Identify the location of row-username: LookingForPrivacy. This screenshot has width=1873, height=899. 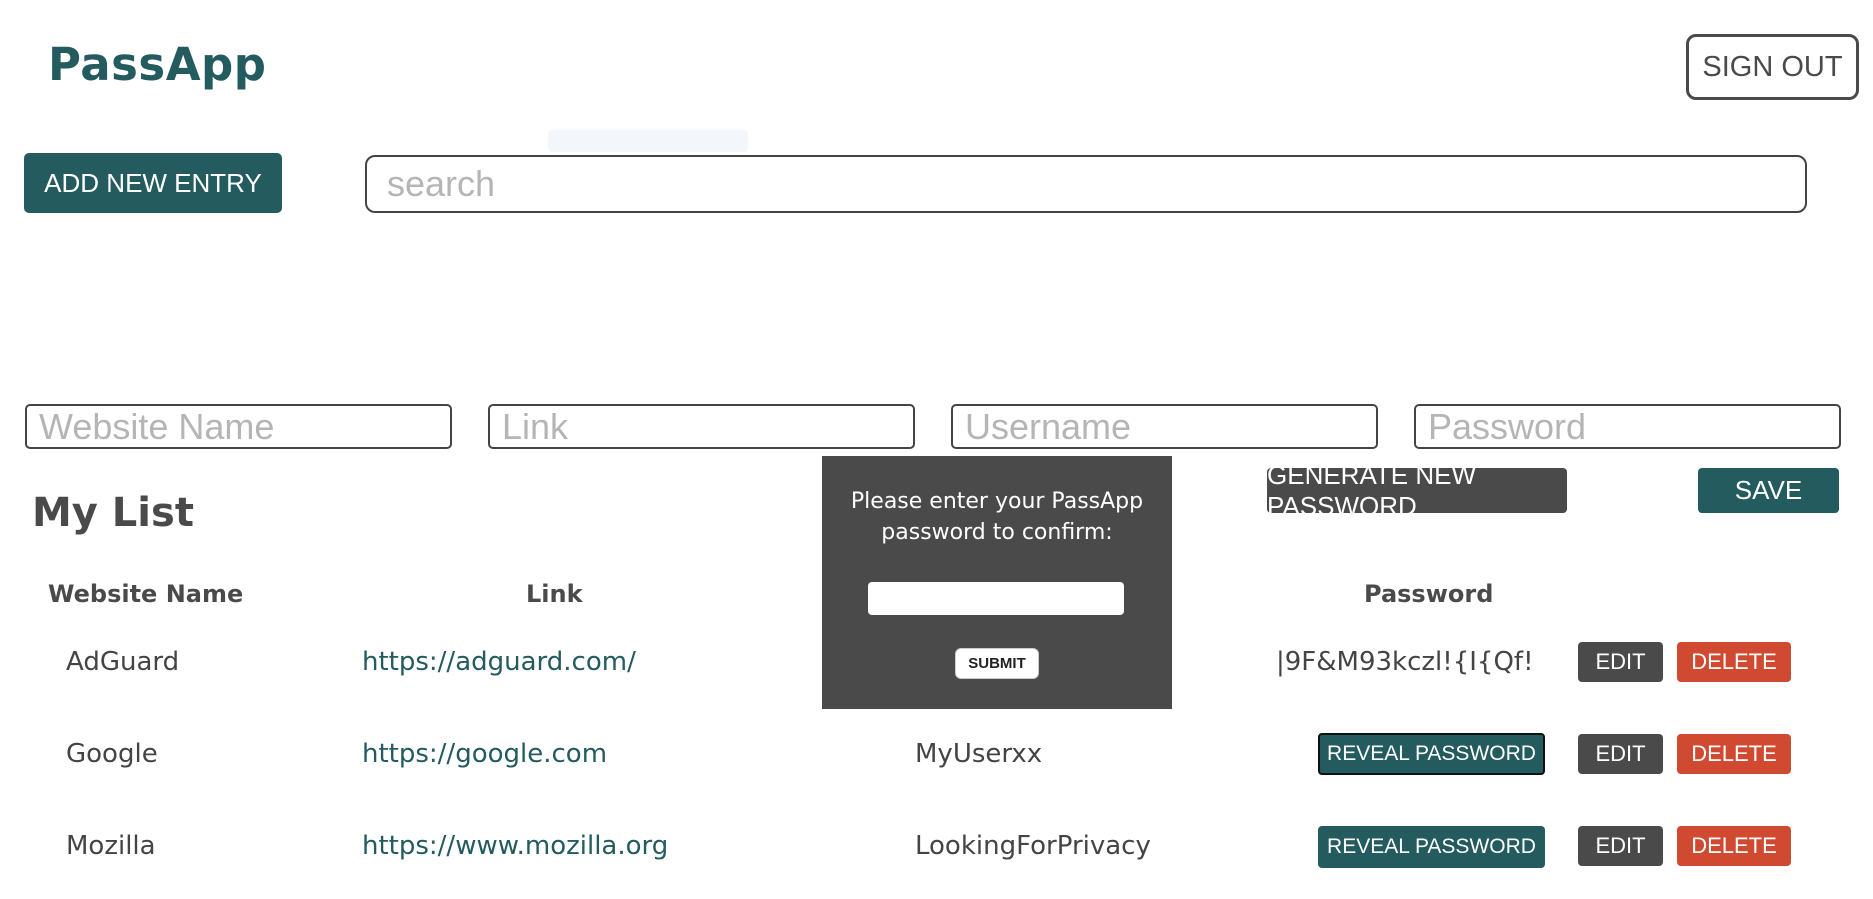
(1033, 846).